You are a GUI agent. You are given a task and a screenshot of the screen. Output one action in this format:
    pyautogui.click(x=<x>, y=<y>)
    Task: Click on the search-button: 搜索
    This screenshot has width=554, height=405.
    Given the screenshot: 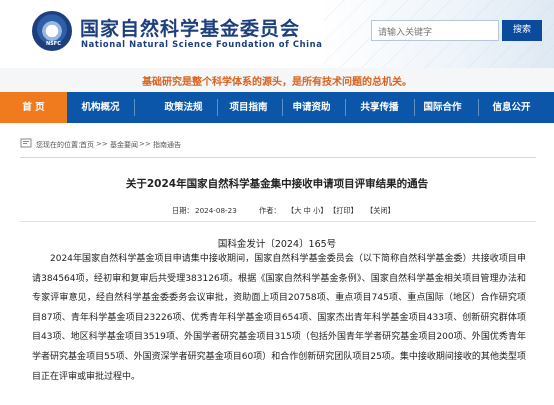 What is the action you would take?
    pyautogui.click(x=522, y=30)
    